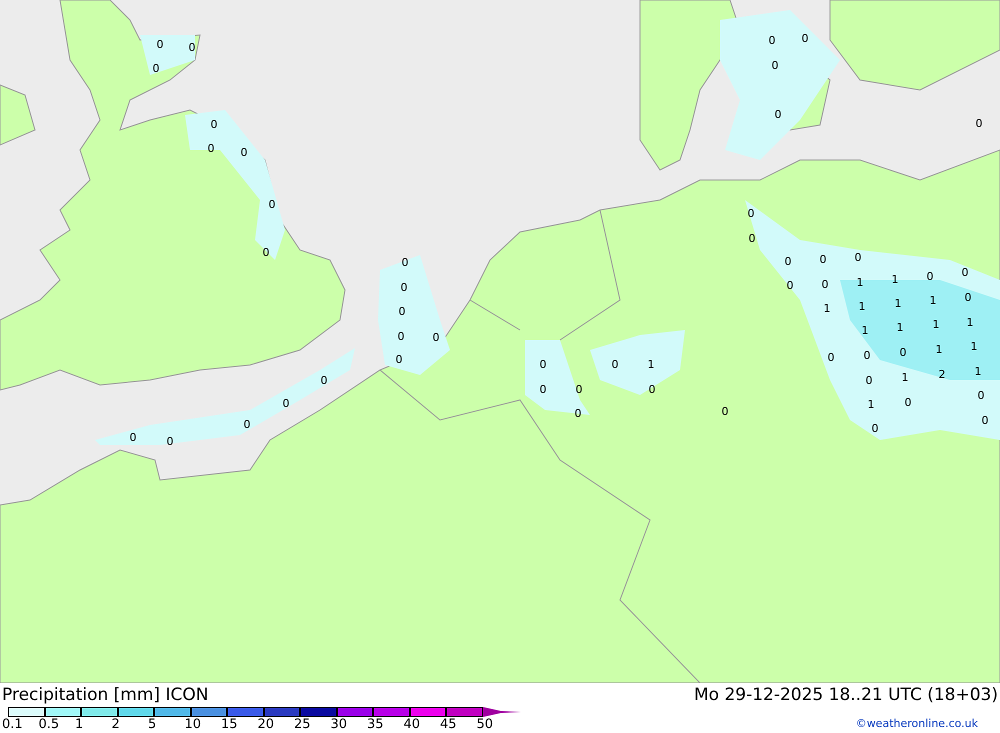 The height and width of the screenshot is (733, 1000). I want to click on valid-time: Mo 29-12-2025 18..21 UTC (18+03), so click(846, 695).